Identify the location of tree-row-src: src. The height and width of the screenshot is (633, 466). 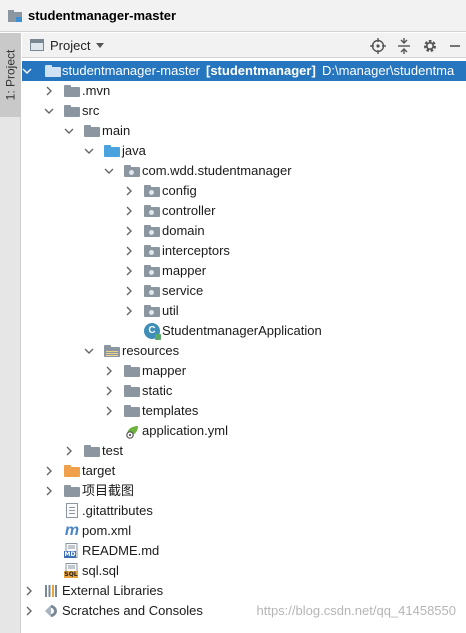
(244, 111).